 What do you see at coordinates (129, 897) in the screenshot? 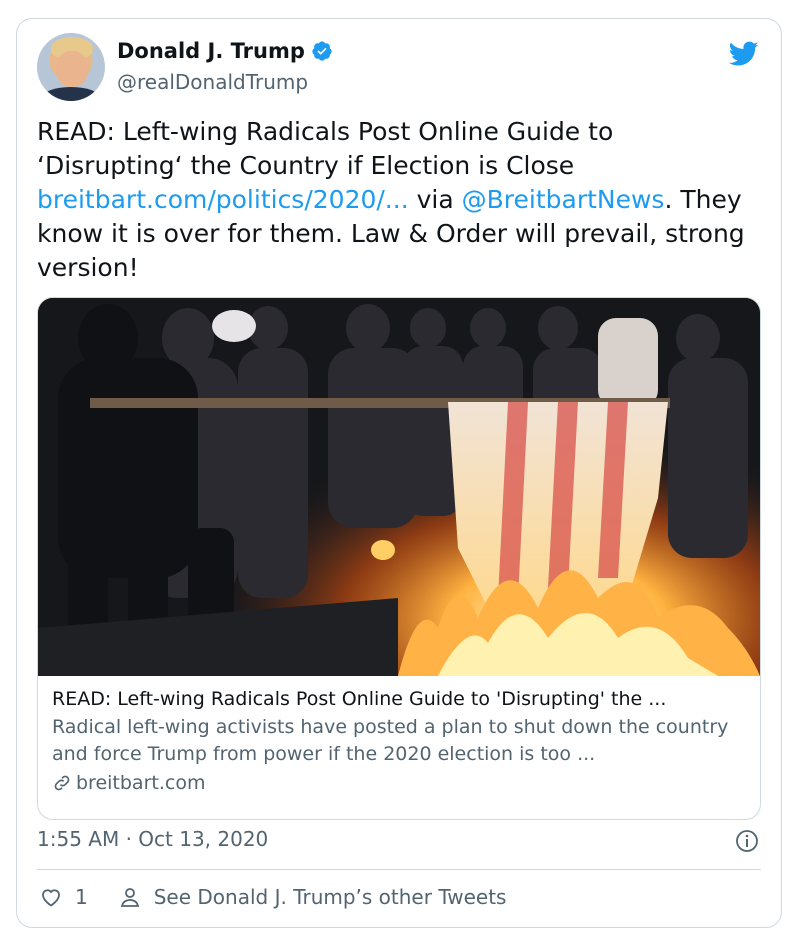
I see `person-icon` at bounding box center [129, 897].